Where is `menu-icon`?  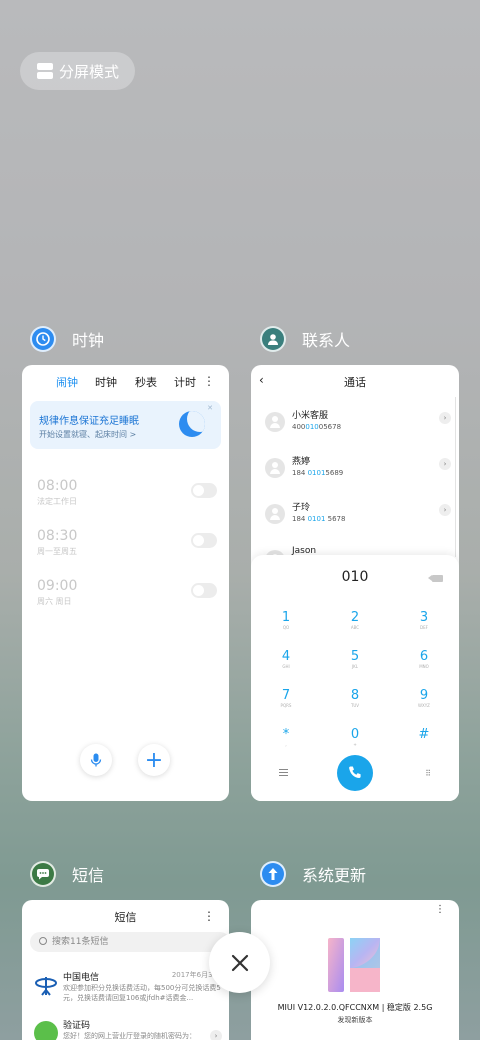 menu-icon is located at coordinates (283, 772).